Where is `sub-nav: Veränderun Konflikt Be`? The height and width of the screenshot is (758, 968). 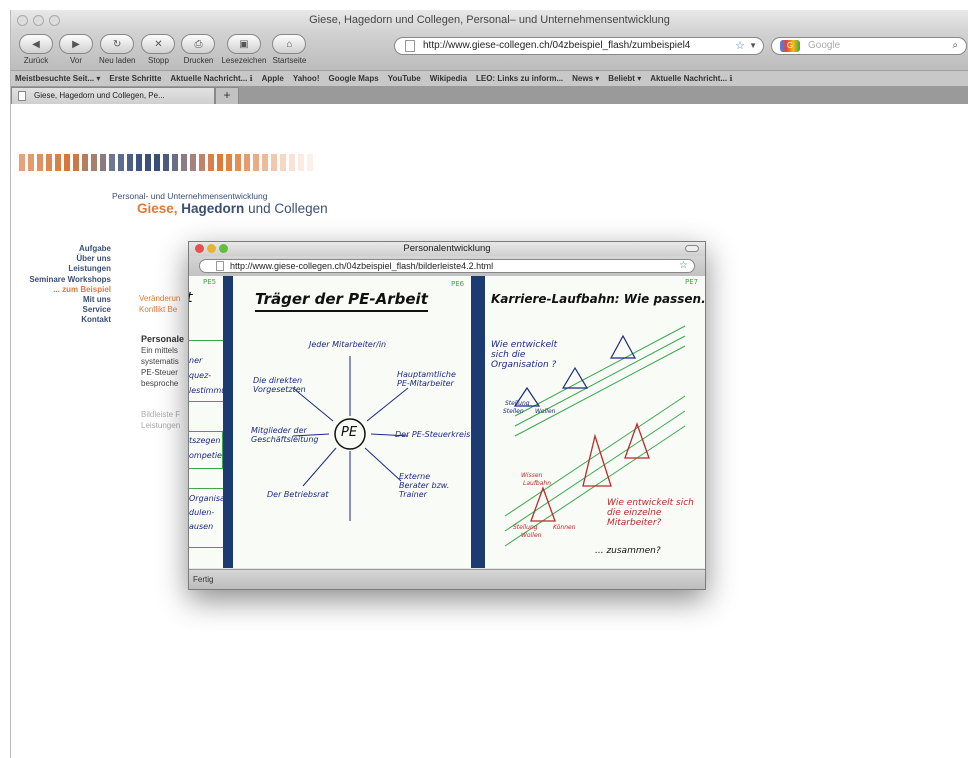
sub-nav: Veränderun Konflikt Be is located at coordinates (159, 304).